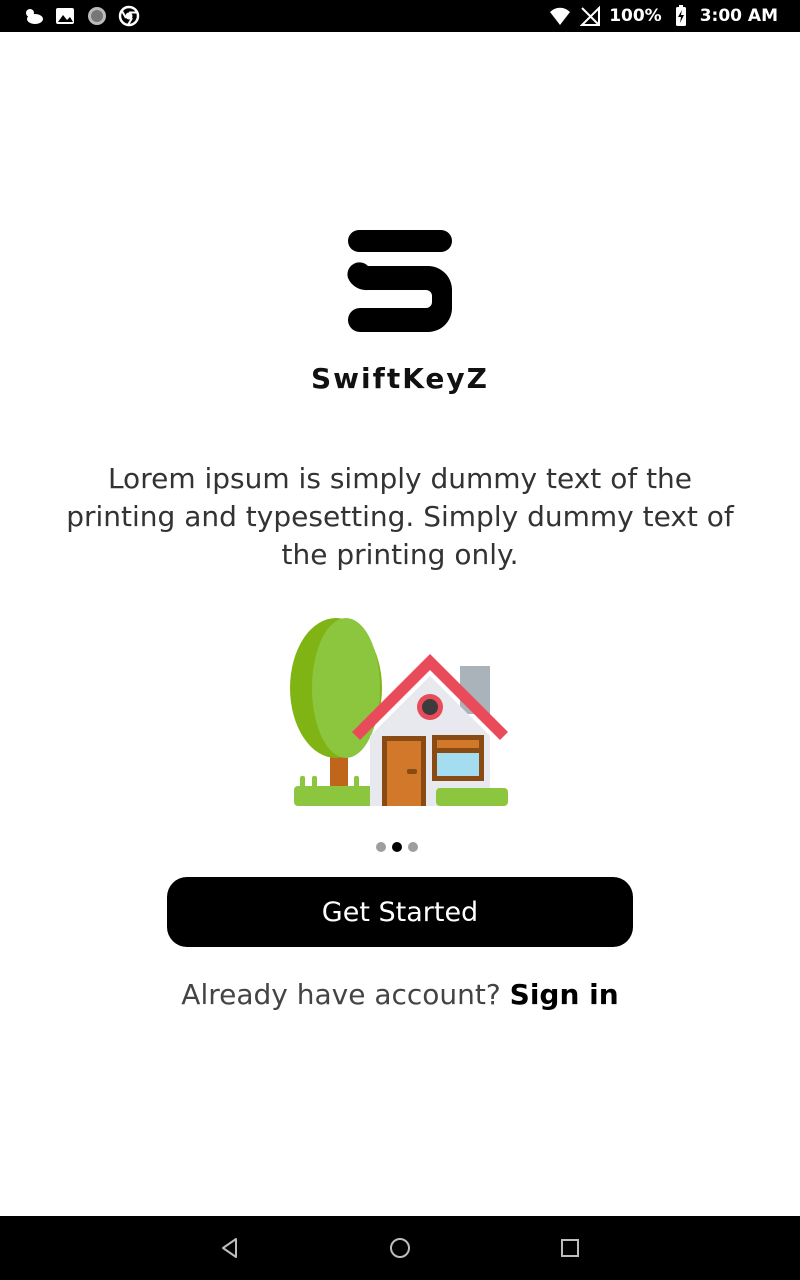 This screenshot has height=1280, width=800. Describe the element at coordinates (399, 712) in the screenshot. I see `house-illustration` at that location.